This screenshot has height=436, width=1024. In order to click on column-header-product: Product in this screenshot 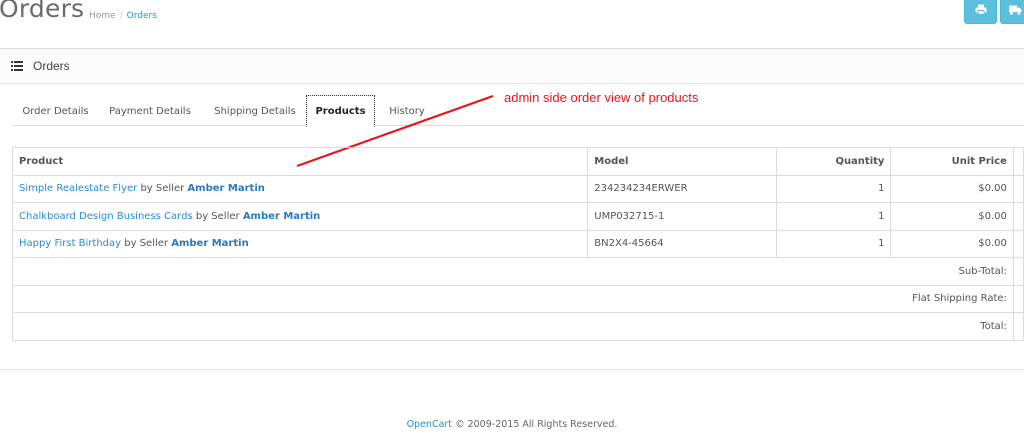, I will do `click(300, 161)`.